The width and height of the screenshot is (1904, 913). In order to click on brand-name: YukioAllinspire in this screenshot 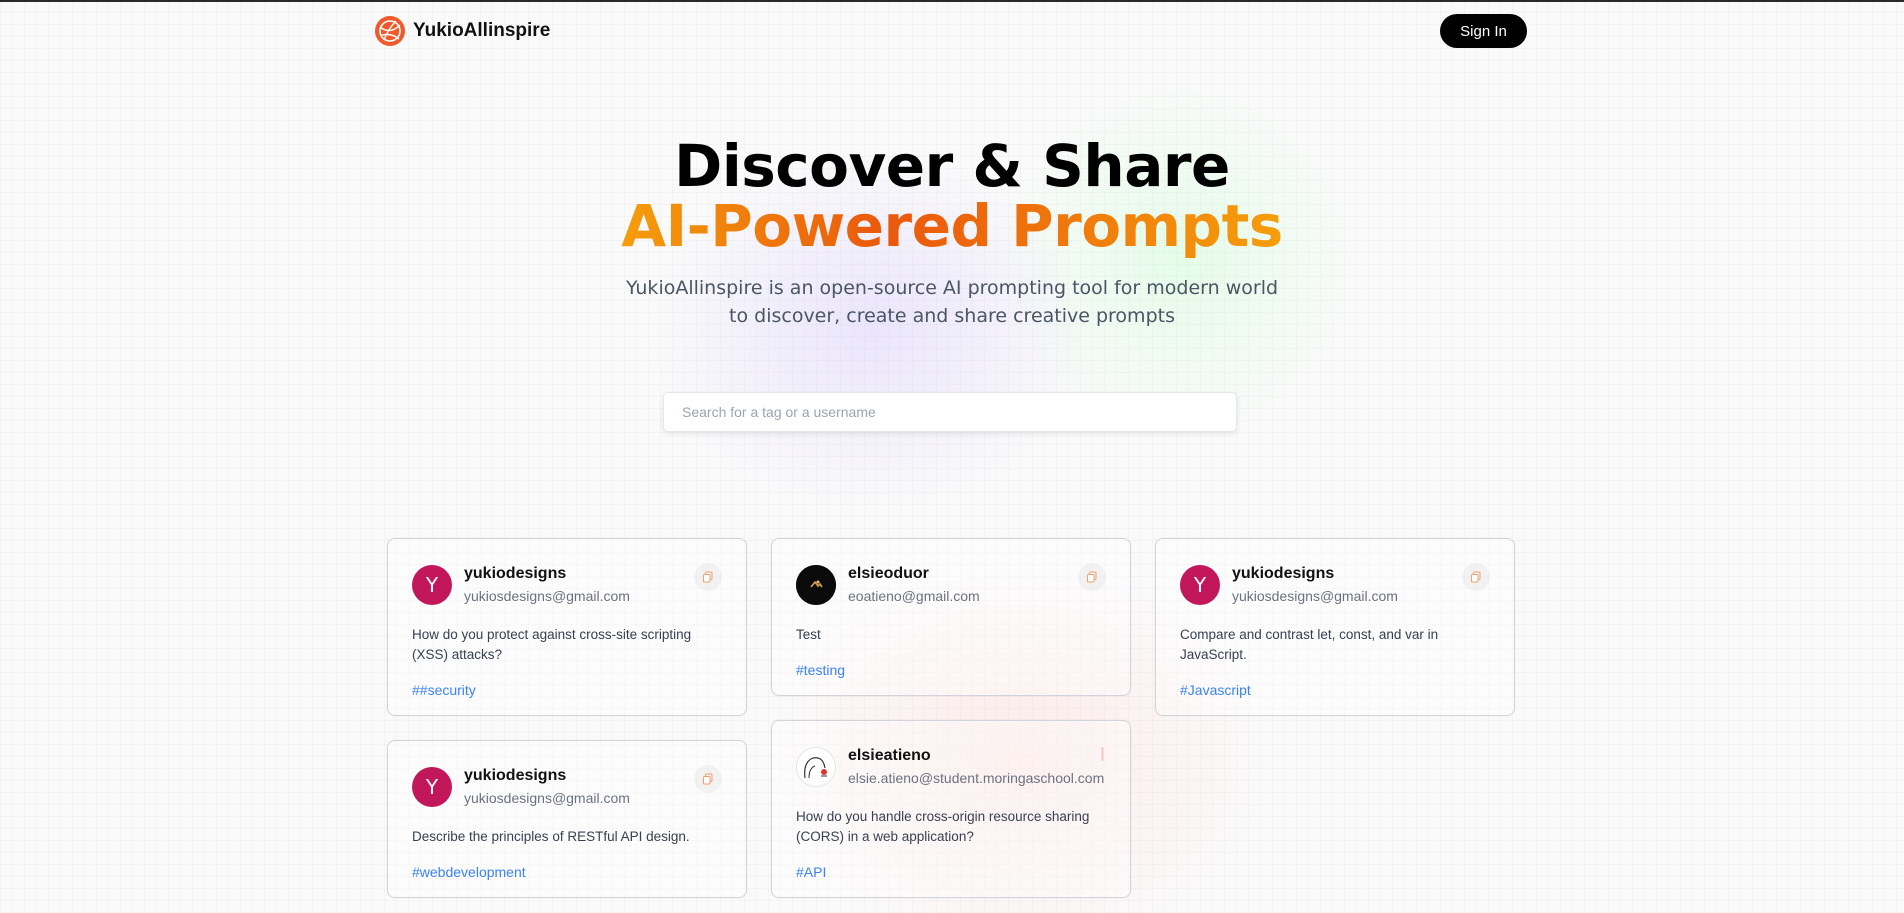, I will do `click(481, 31)`.